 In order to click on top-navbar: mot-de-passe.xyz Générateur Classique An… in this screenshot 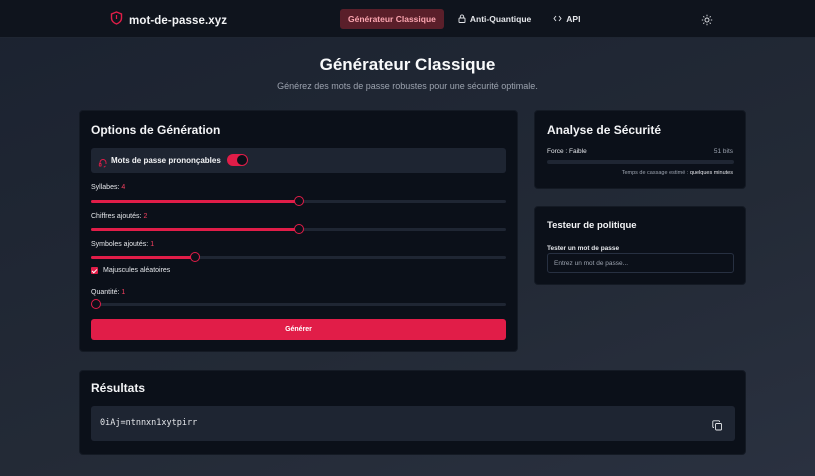, I will do `click(407, 19)`.